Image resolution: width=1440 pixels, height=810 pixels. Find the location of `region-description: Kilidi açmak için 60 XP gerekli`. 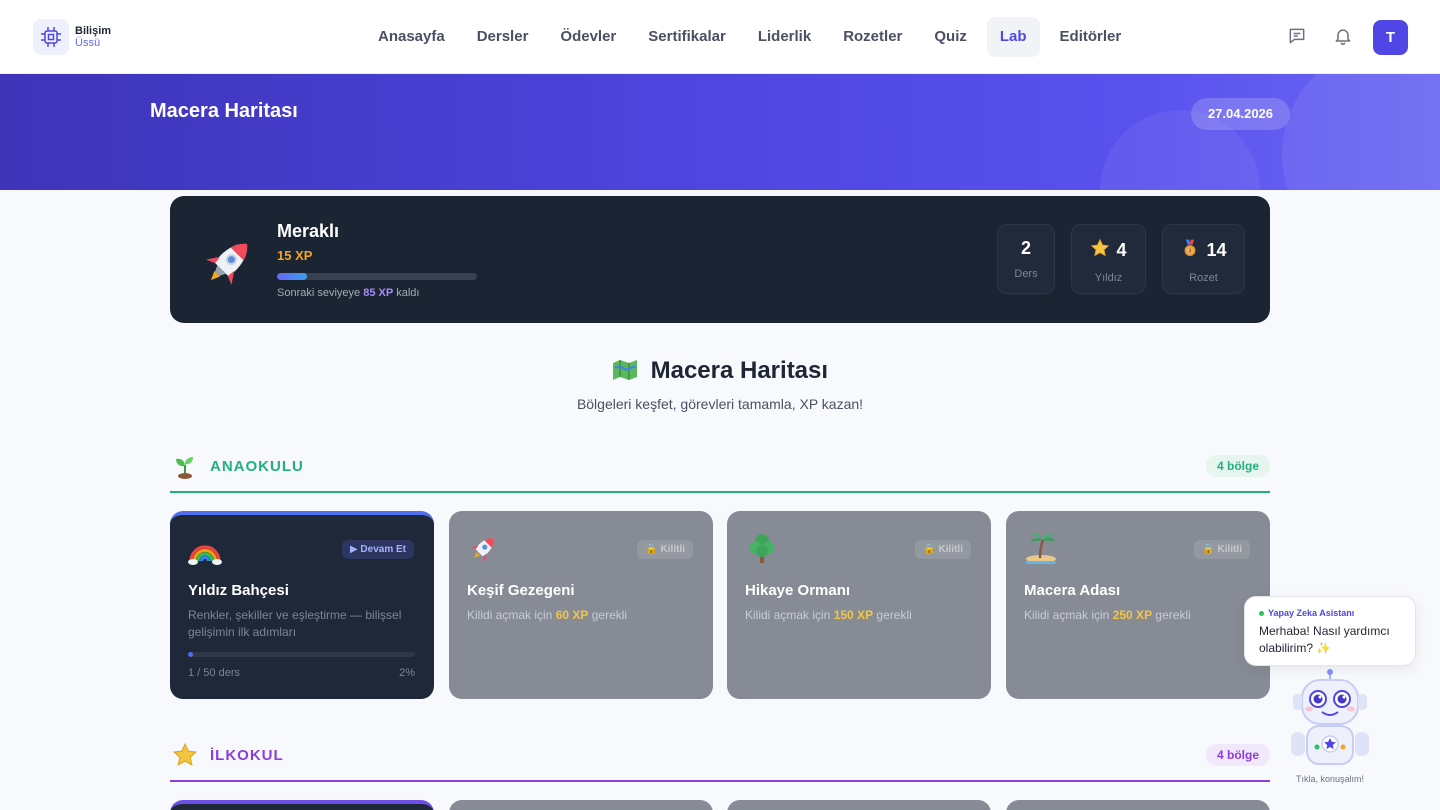

region-description: Kilidi açmak için 60 XP gerekli is located at coordinates (582, 615).